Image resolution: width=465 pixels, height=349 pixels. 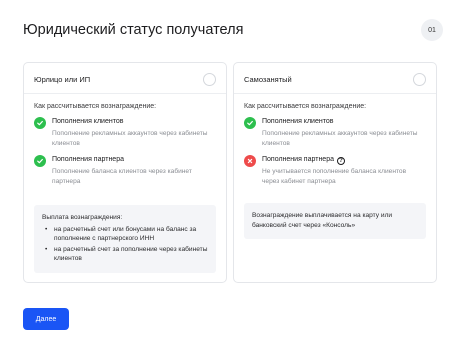 I want to click on note-heading: Выплата вознаграждения:, so click(x=82, y=217).